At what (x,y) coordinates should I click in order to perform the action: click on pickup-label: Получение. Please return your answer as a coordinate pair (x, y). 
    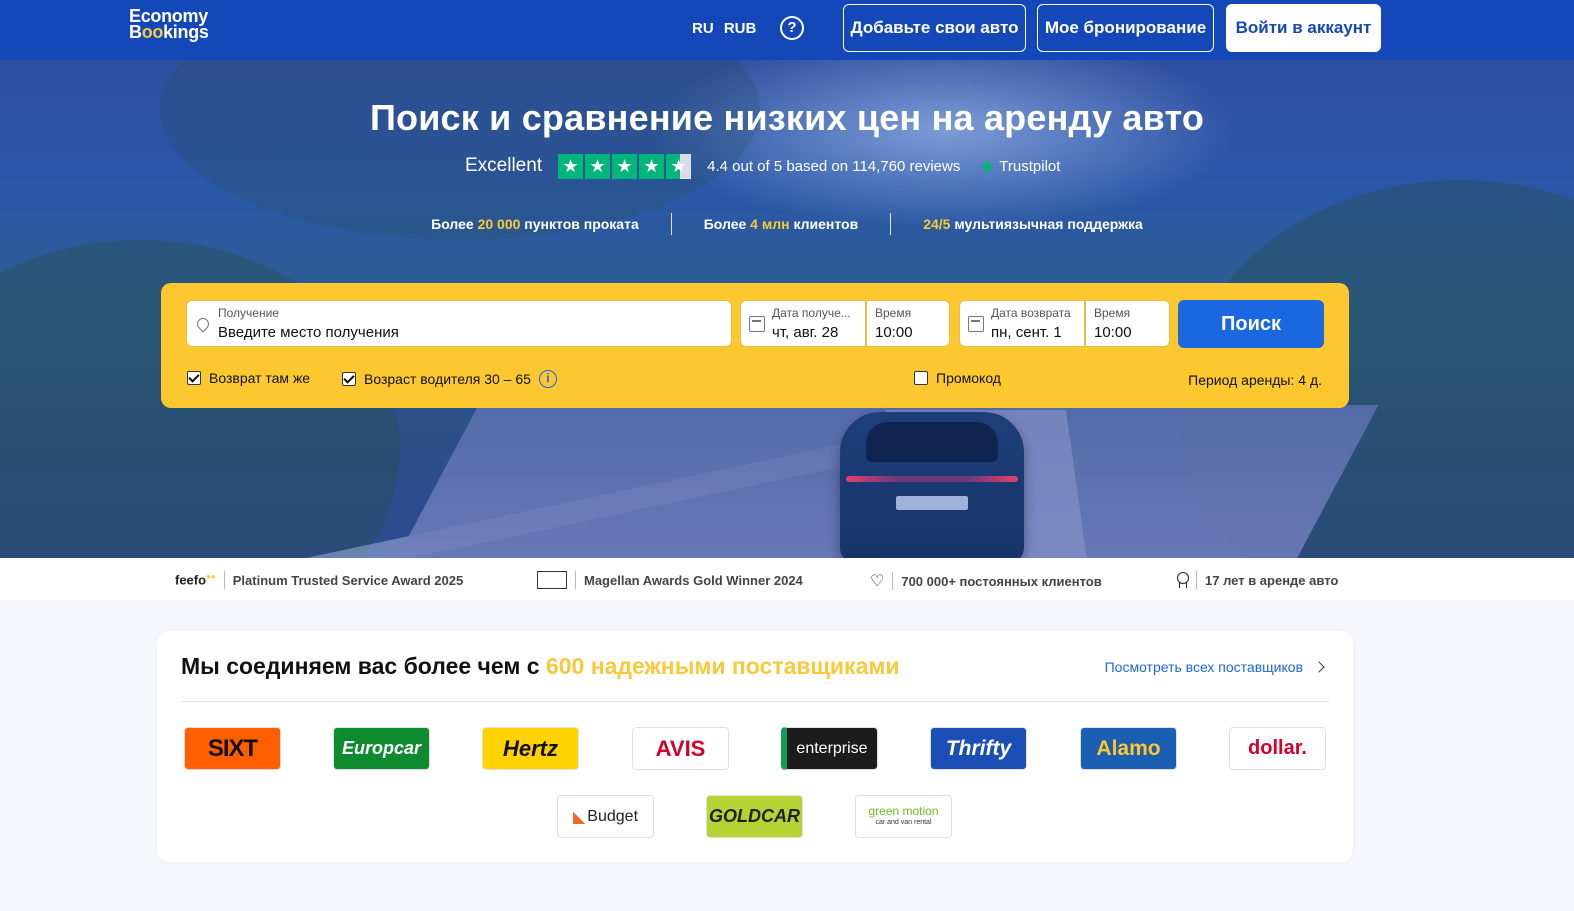
    Looking at the image, I should click on (248, 313).